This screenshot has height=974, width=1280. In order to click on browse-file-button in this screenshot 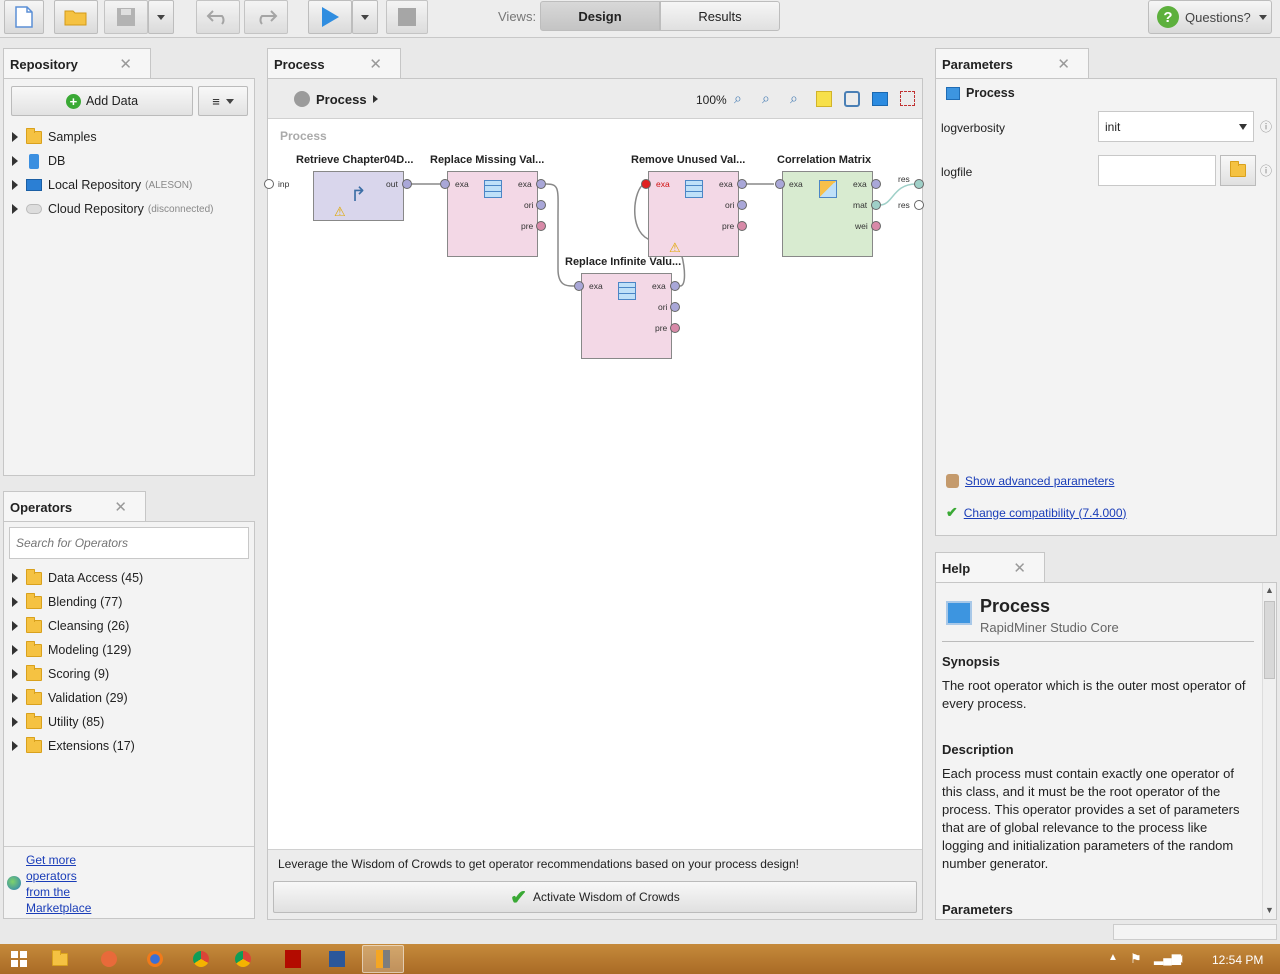, I will do `click(1238, 170)`.